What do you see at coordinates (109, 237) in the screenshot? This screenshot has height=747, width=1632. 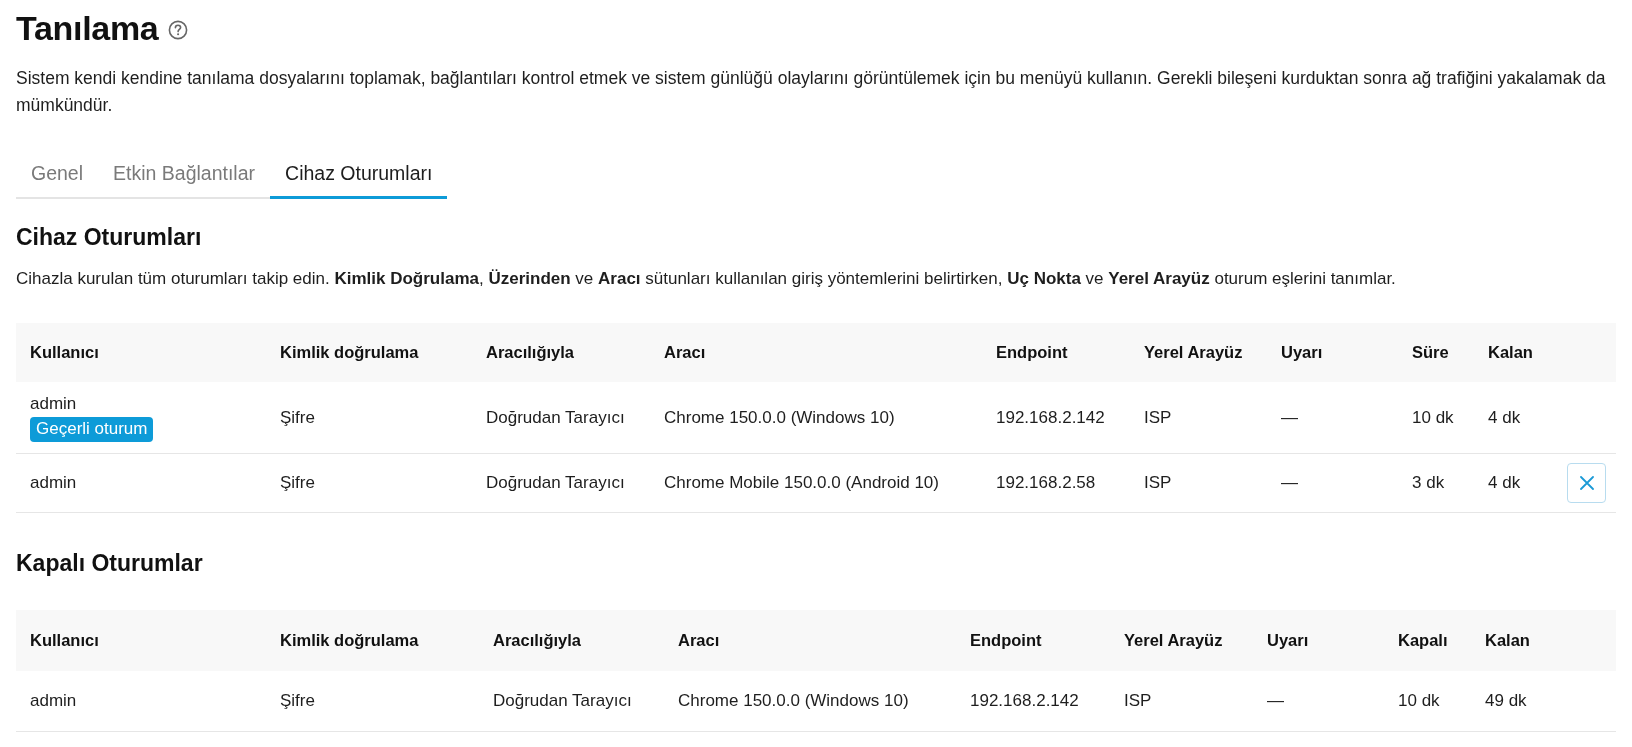 I see `section-title: Cihaz Oturumları` at bounding box center [109, 237].